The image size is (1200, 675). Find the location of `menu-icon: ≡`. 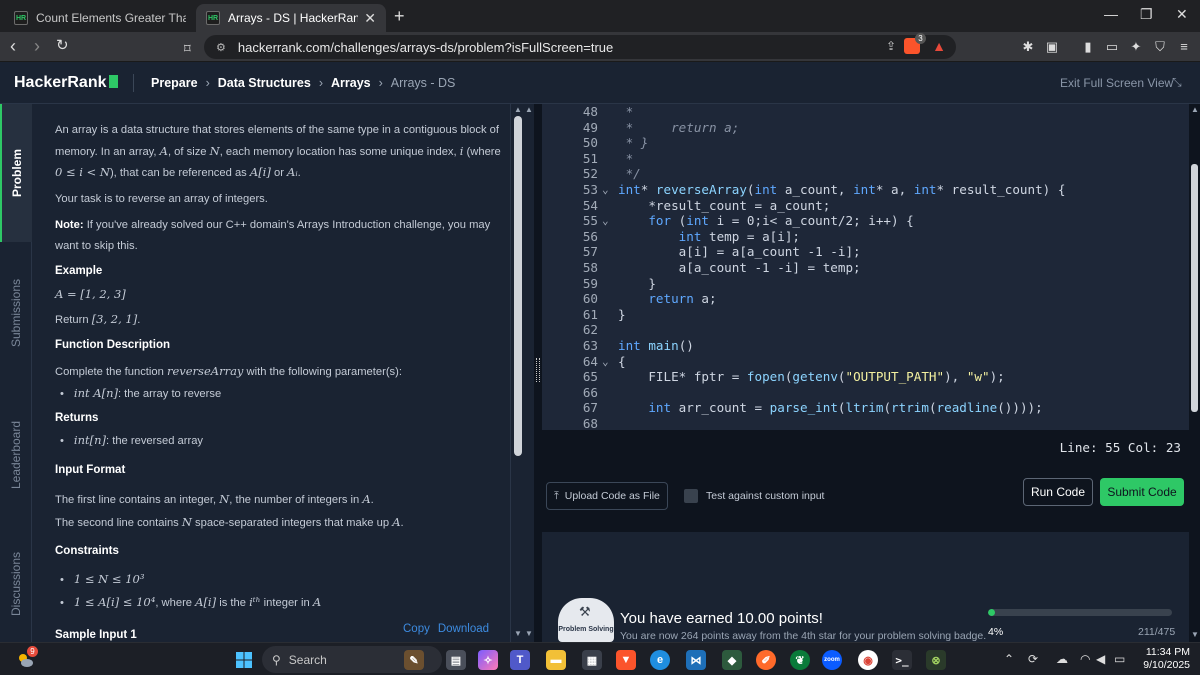

menu-icon: ≡ is located at coordinates (1184, 47).